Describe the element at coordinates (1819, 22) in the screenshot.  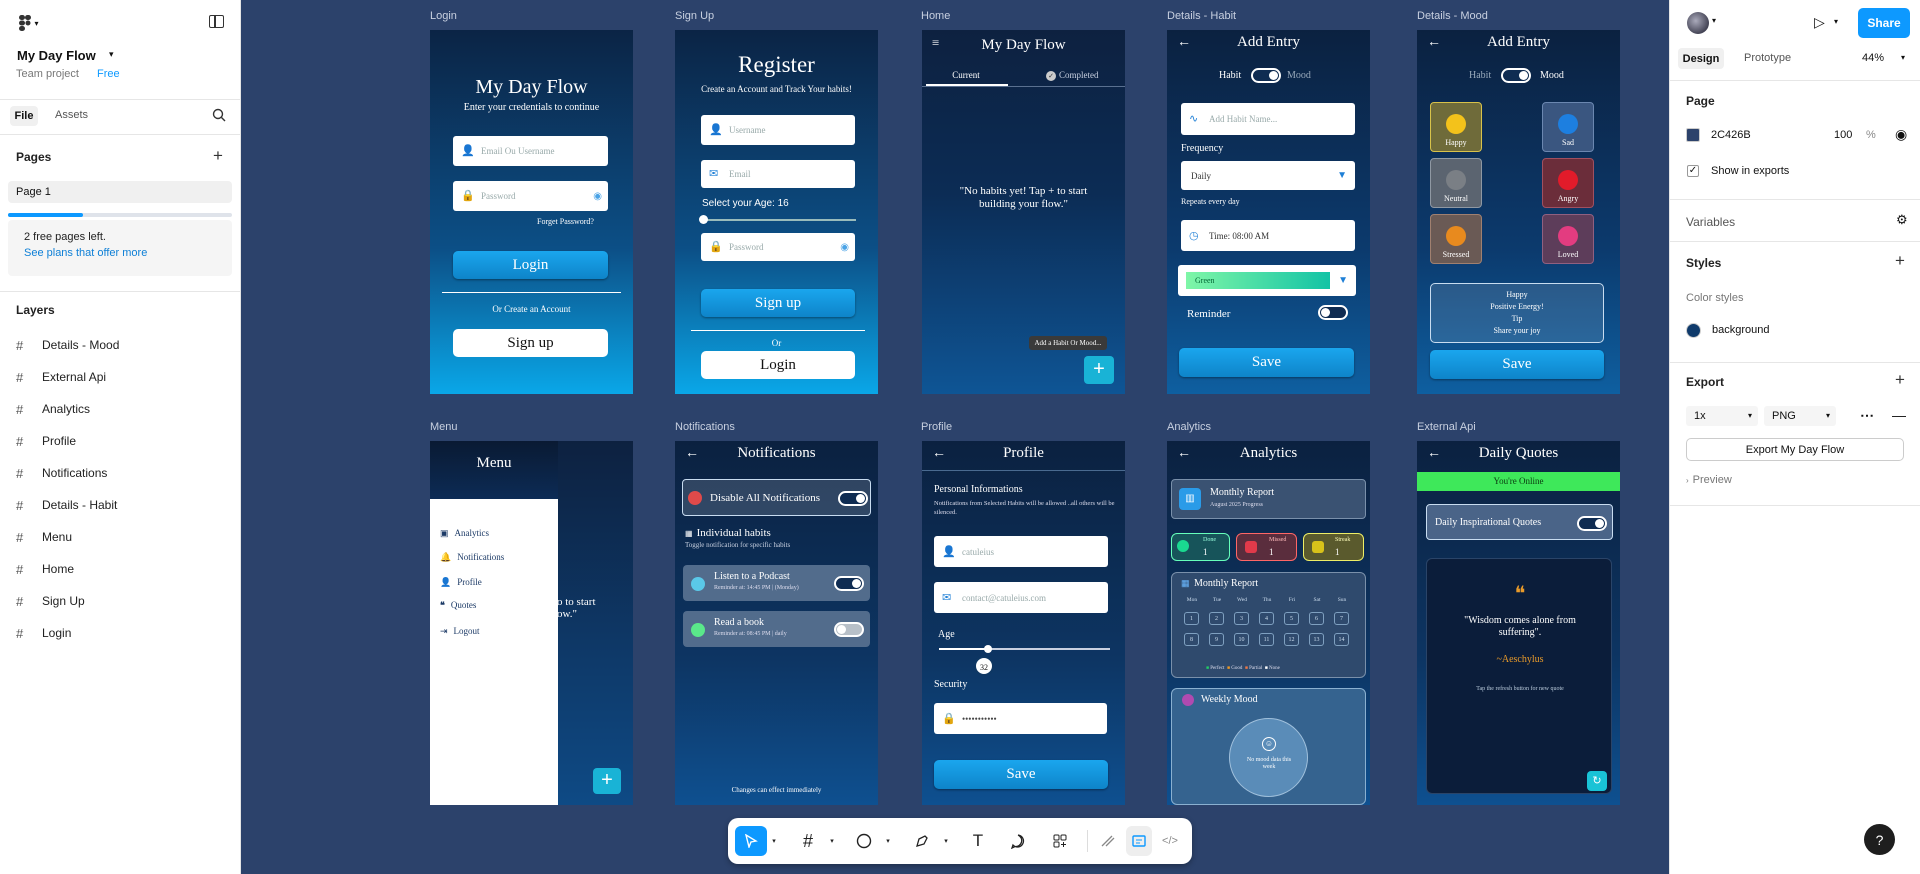
I see `play-icon: ▷` at that location.